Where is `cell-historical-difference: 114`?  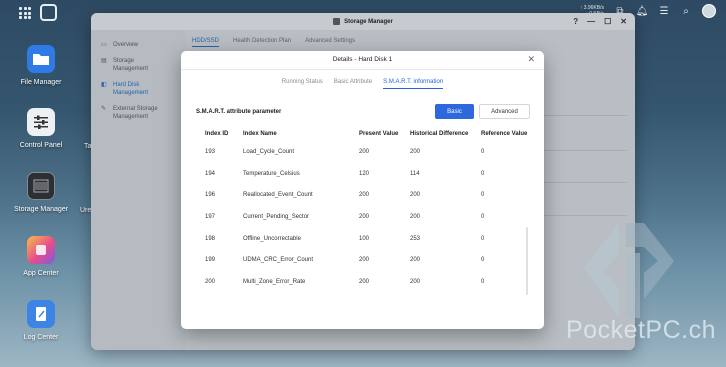 cell-historical-difference: 114 is located at coordinates (415, 173).